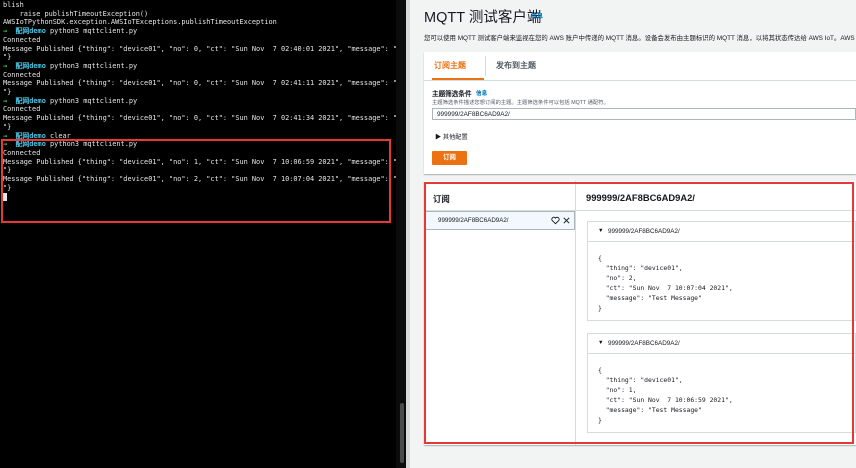  What do you see at coordinates (452, 94) in the screenshot?
I see `topic-filter-label: 主题筛选条件` at bounding box center [452, 94].